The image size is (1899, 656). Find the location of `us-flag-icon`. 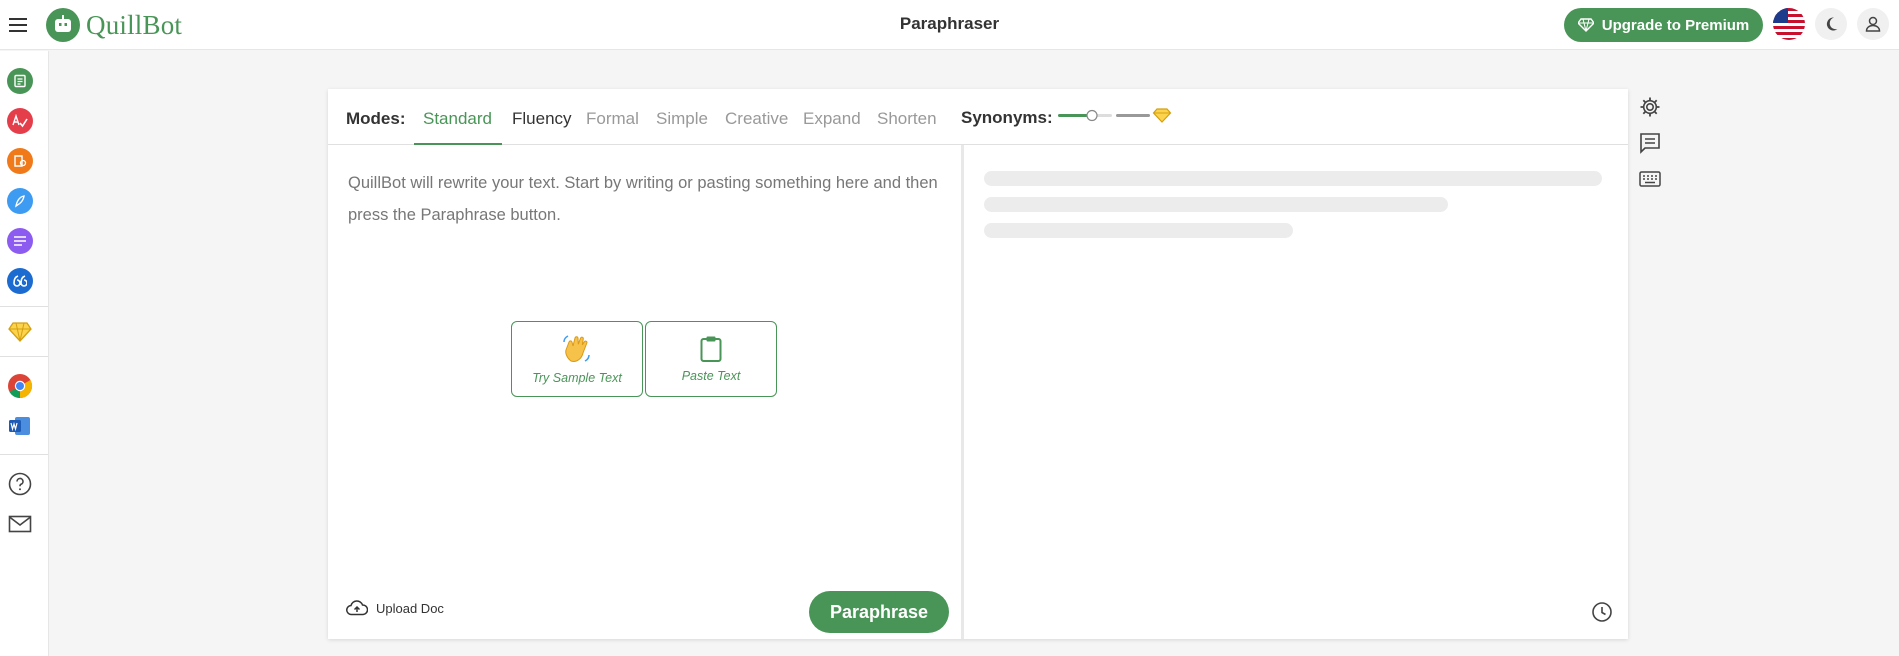

us-flag-icon is located at coordinates (1789, 24).